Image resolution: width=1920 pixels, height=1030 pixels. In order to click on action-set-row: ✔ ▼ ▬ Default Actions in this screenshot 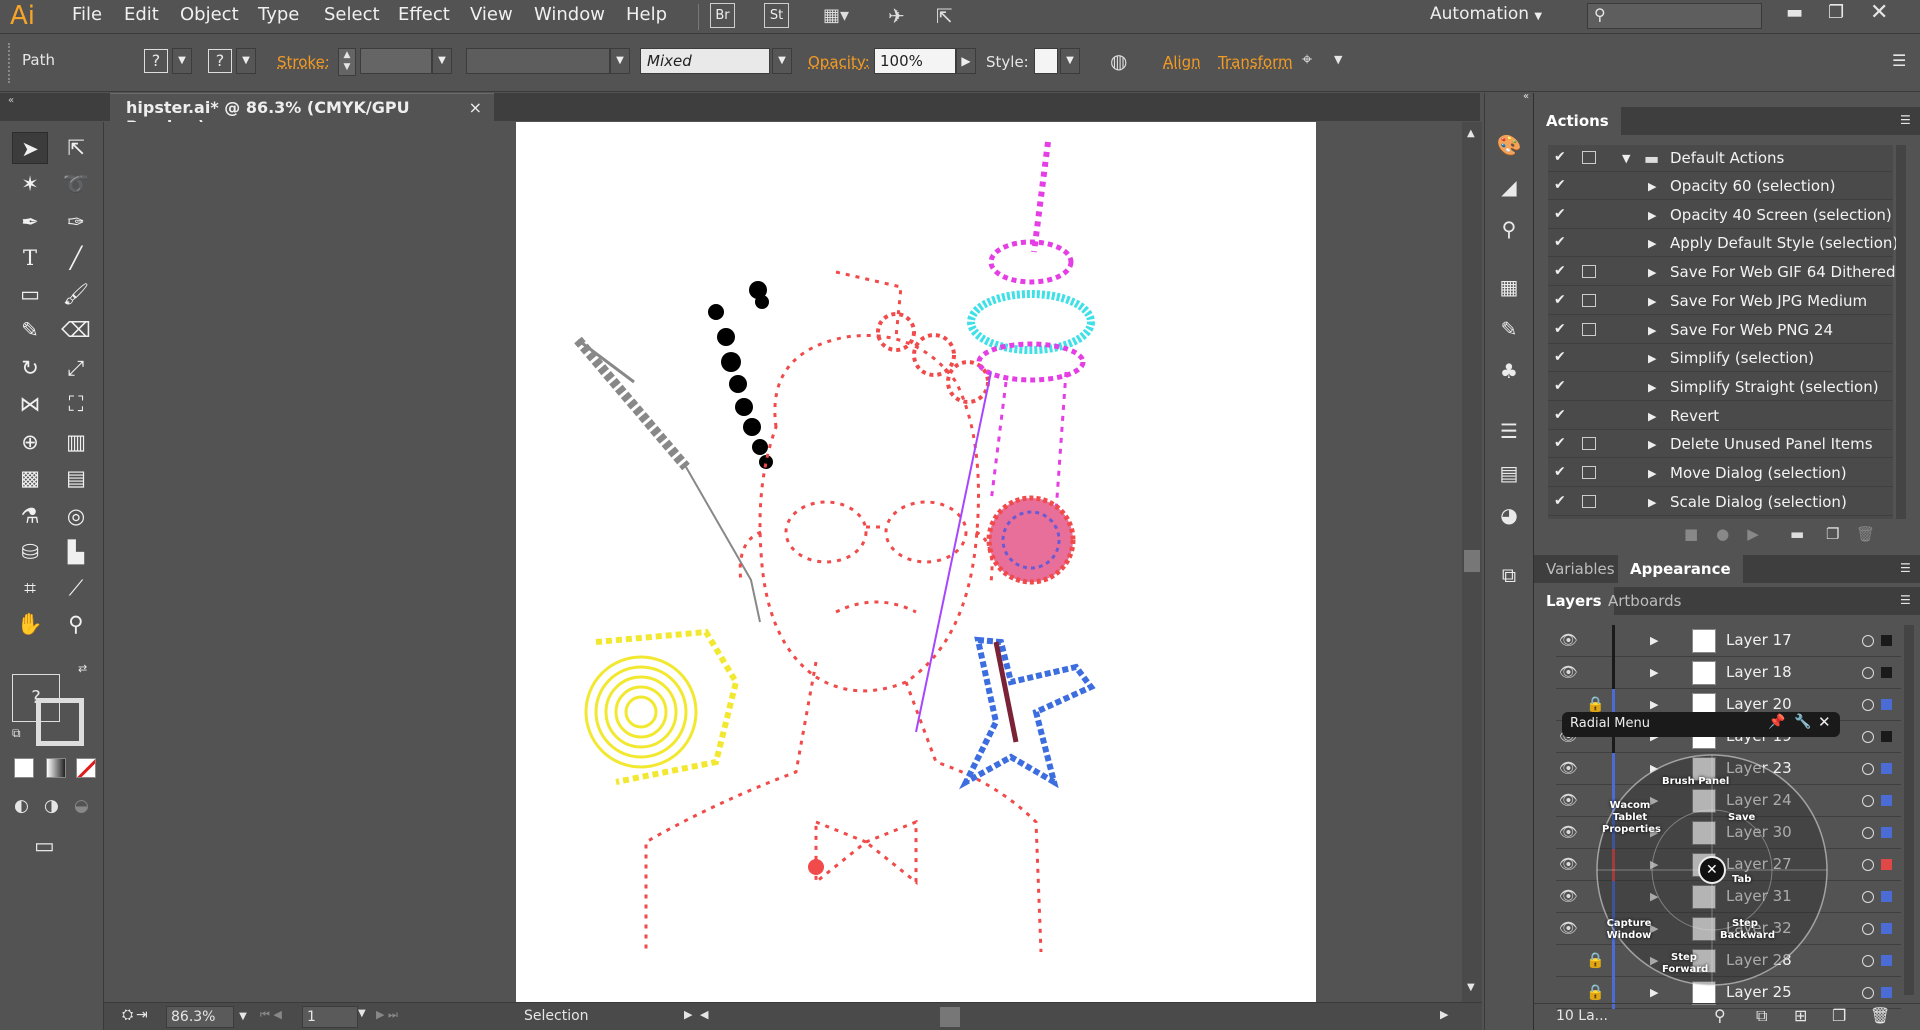, I will do `click(1720, 158)`.